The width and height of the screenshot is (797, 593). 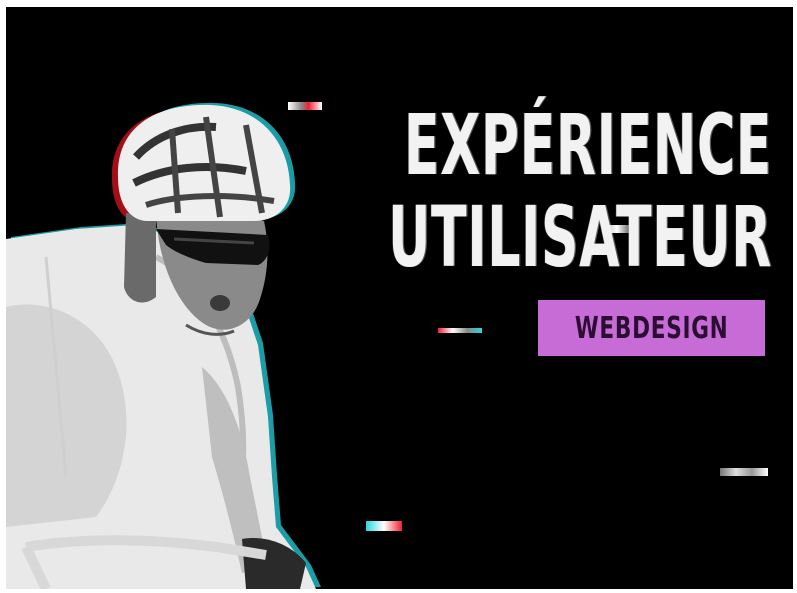 I want to click on webdesign-tag: WEBDESIGN, so click(x=651, y=328).